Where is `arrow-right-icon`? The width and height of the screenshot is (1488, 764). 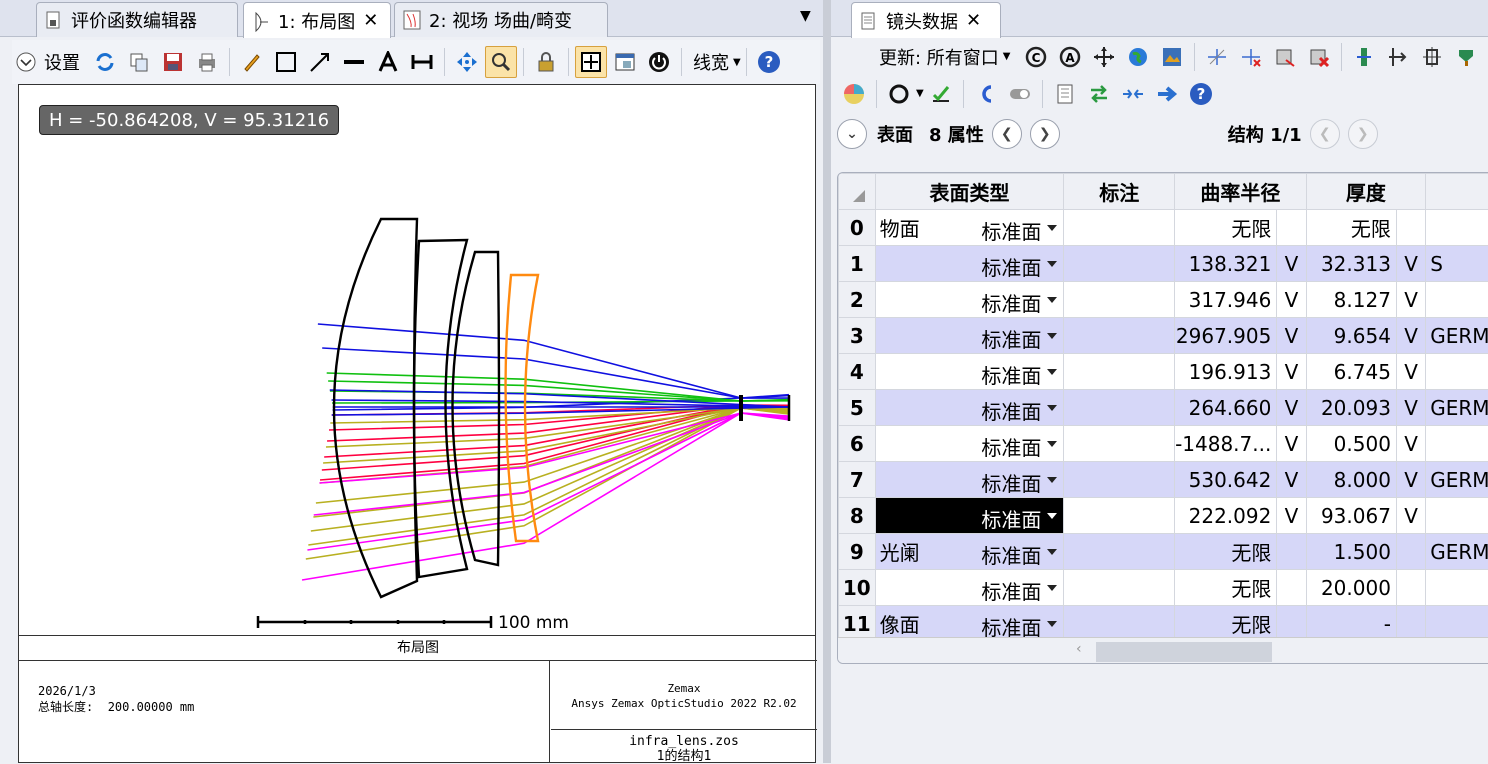
arrow-right-icon is located at coordinates (1167, 94).